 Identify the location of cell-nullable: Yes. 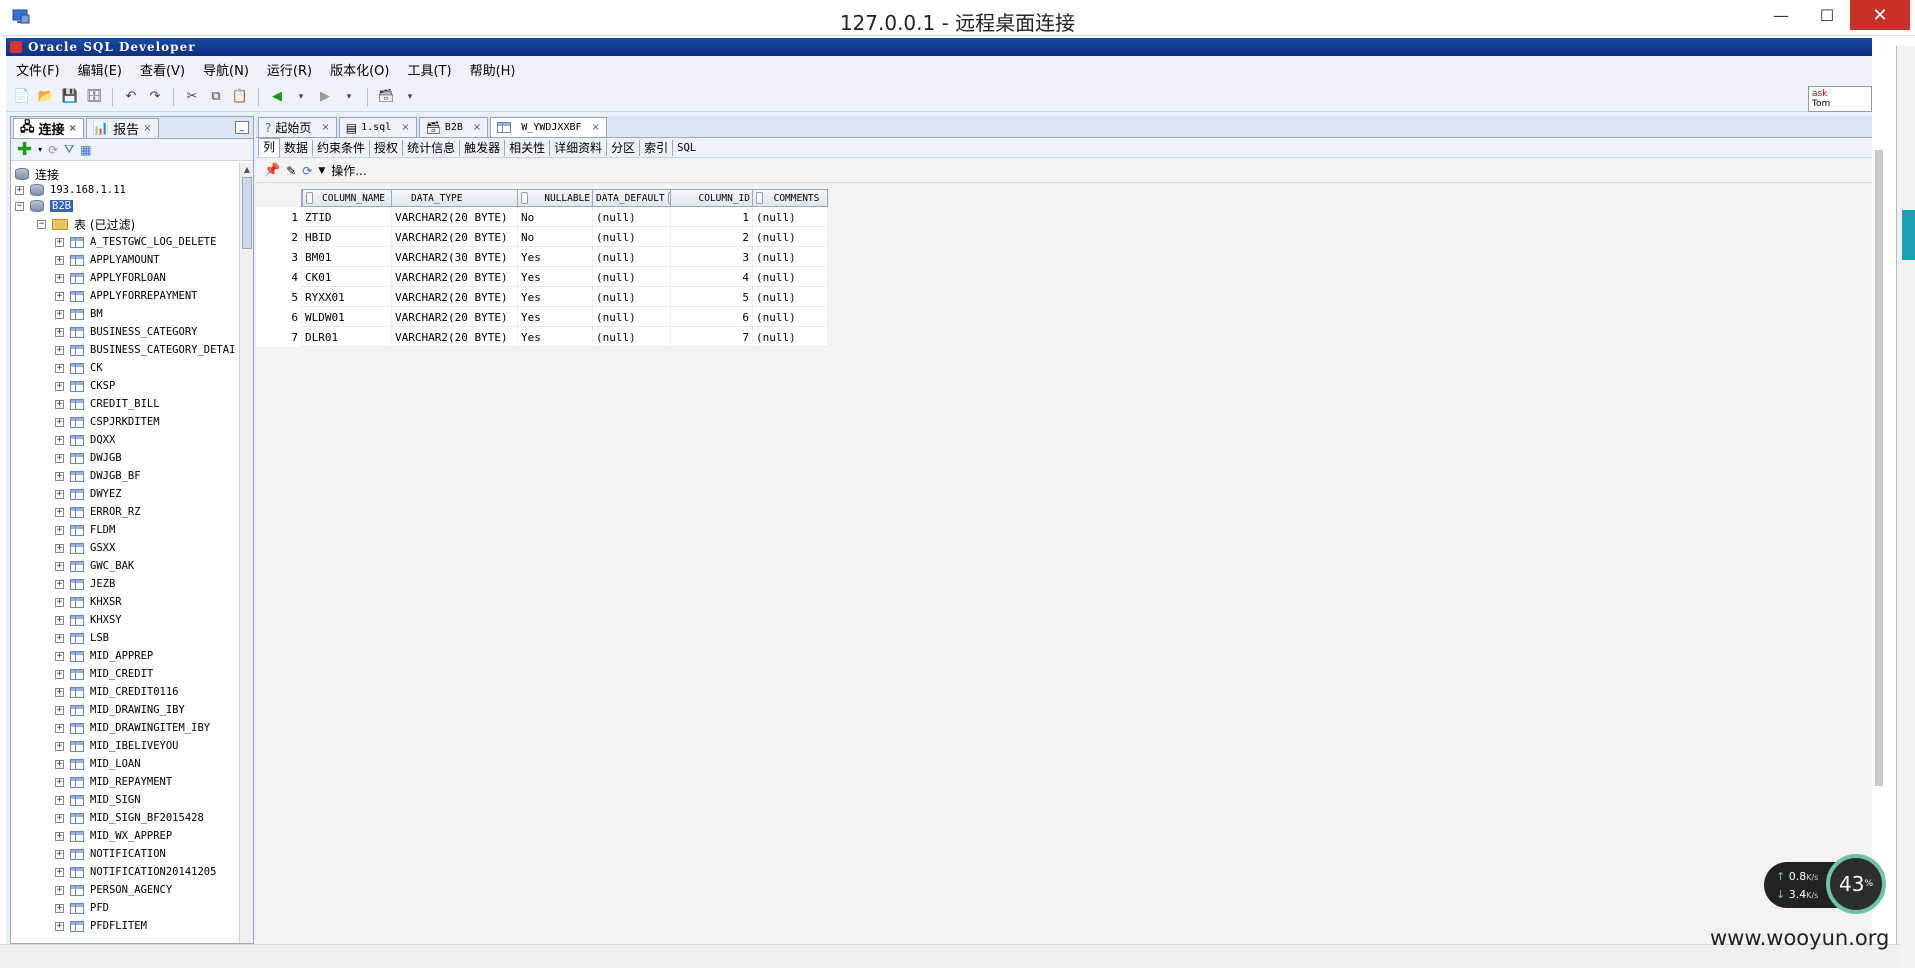
(555, 317).